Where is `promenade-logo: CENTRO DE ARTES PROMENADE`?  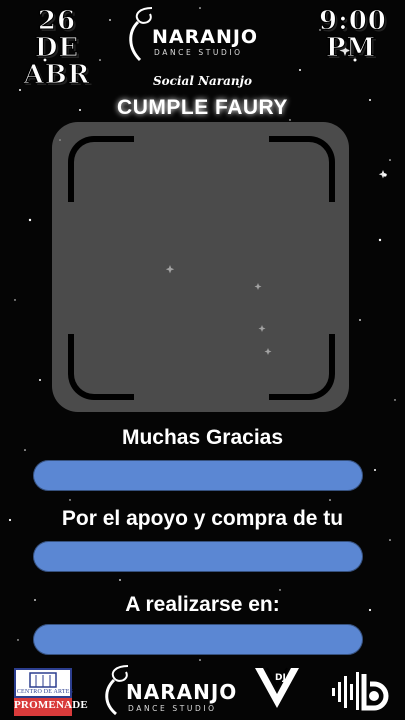
promenade-logo: CENTRO DE ARTES PROMENADE is located at coordinates (51, 692).